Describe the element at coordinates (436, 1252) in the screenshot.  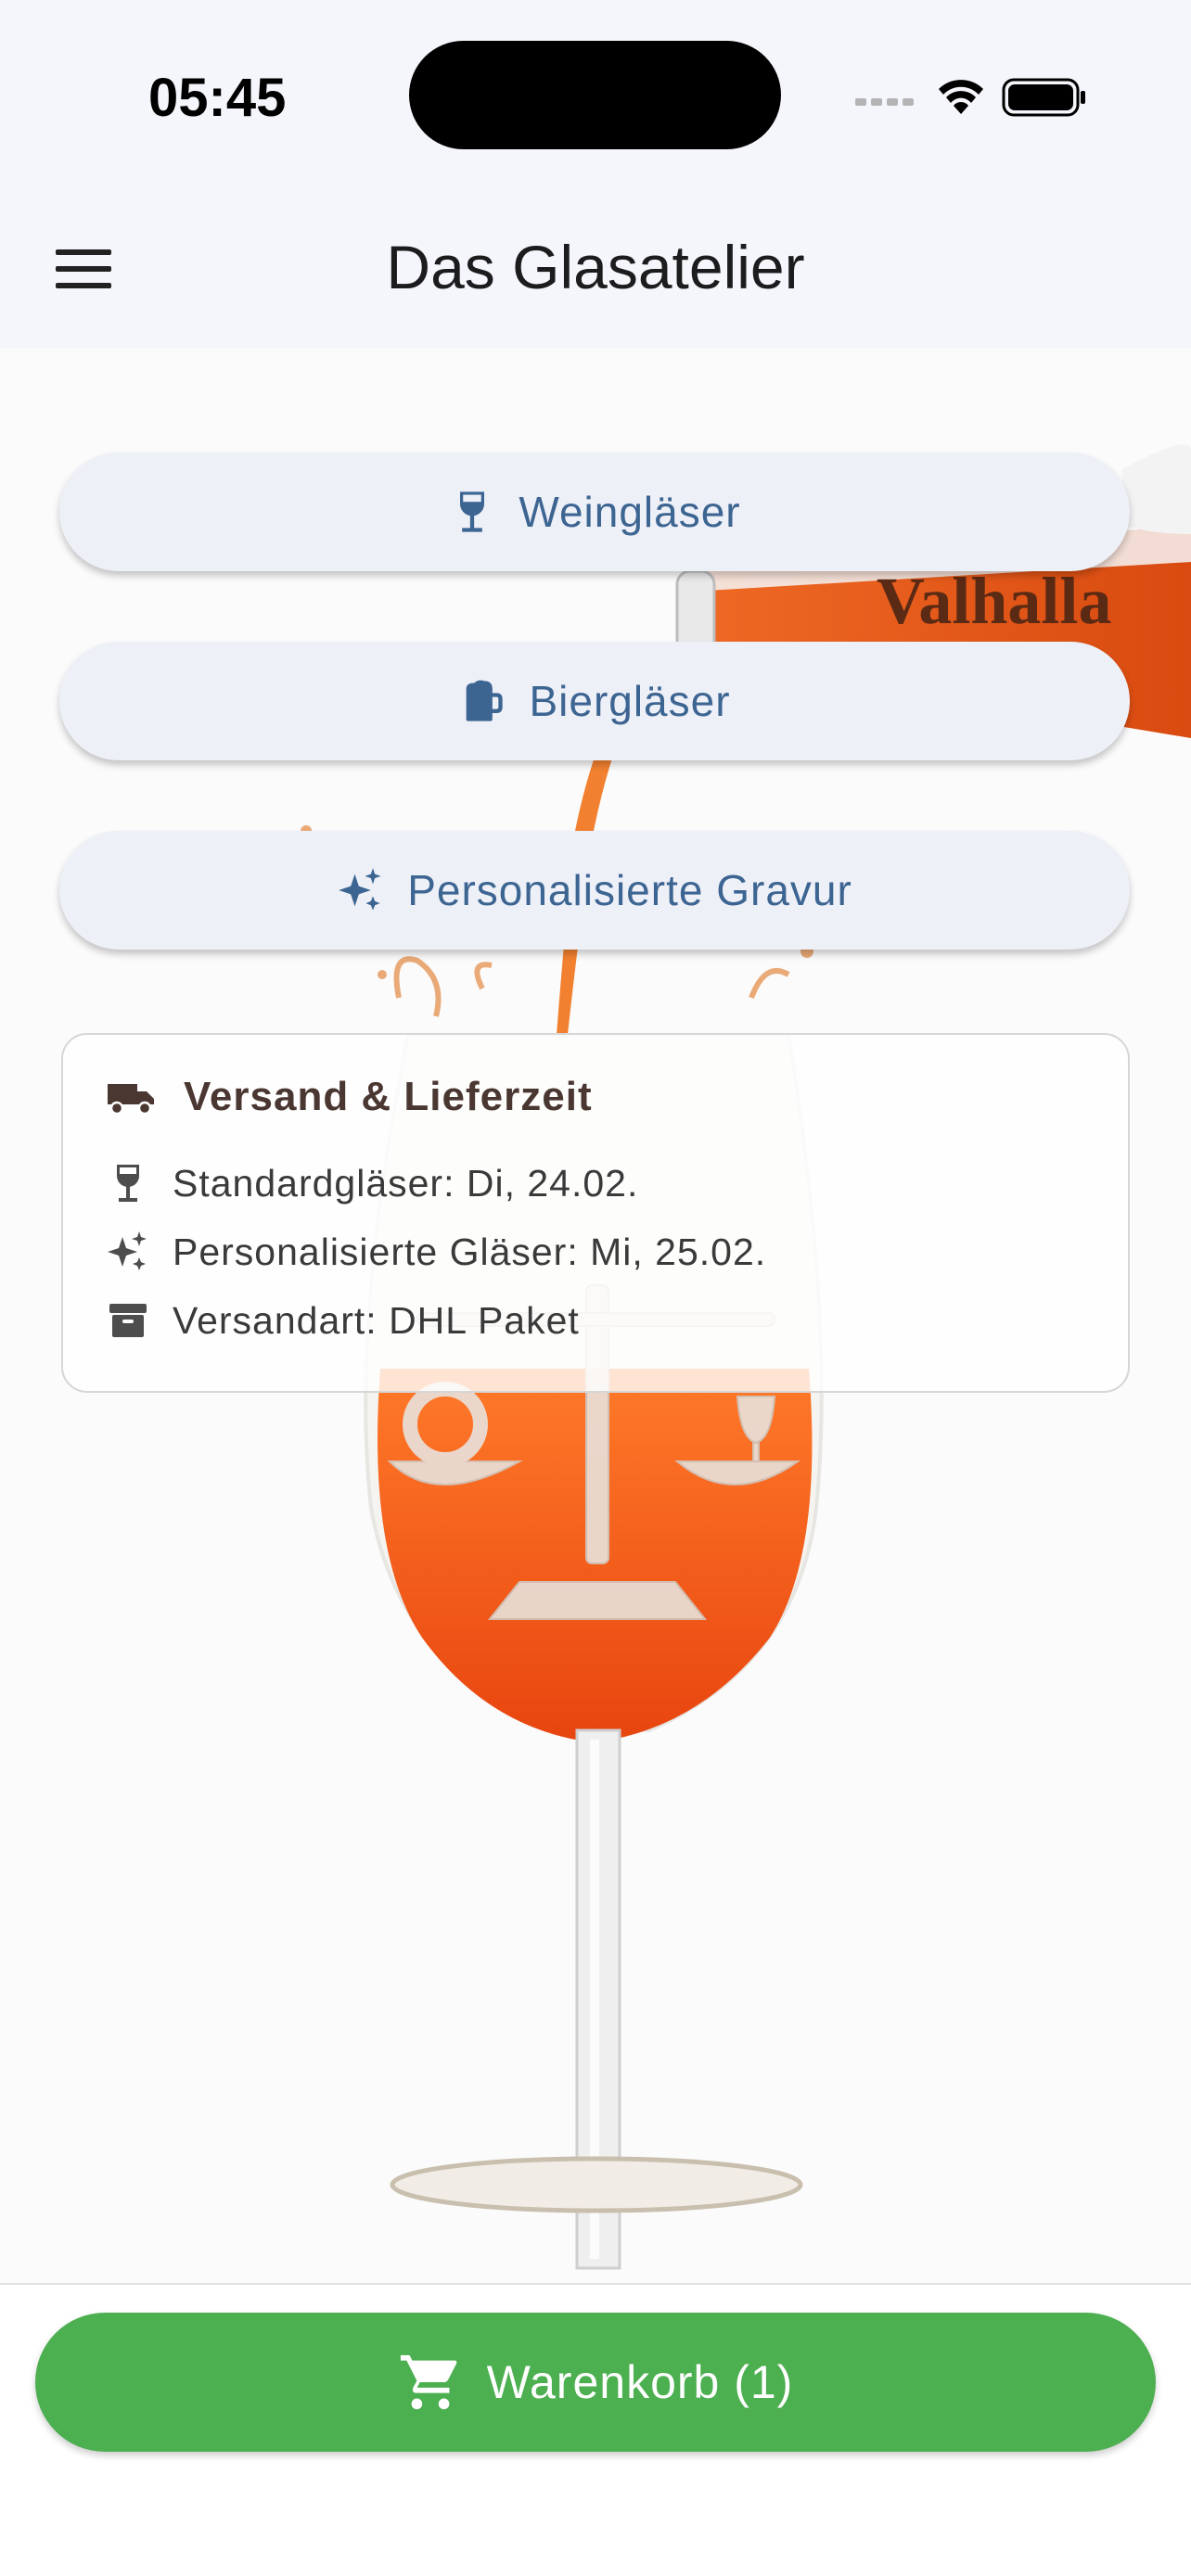
I see `shipping-row-personalized: Personalisierte Gläser: Mi, 25.02.` at that location.